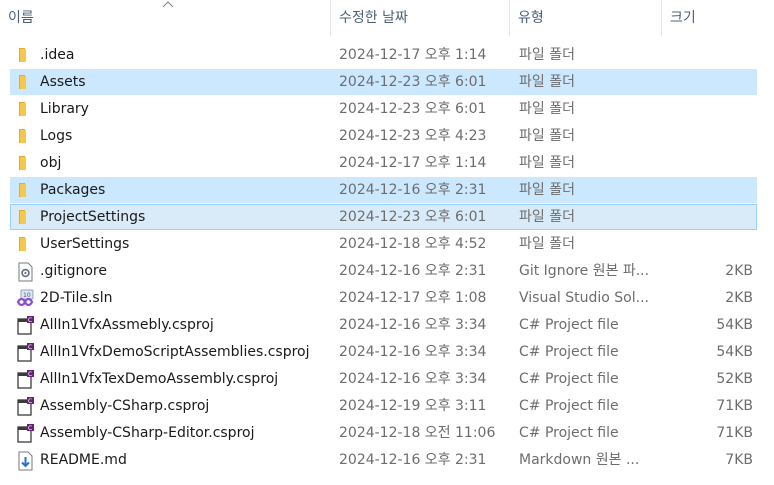  What do you see at coordinates (83, 460) in the screenshot?
I see `file-name: README.md` at bounding box center [83, 460].